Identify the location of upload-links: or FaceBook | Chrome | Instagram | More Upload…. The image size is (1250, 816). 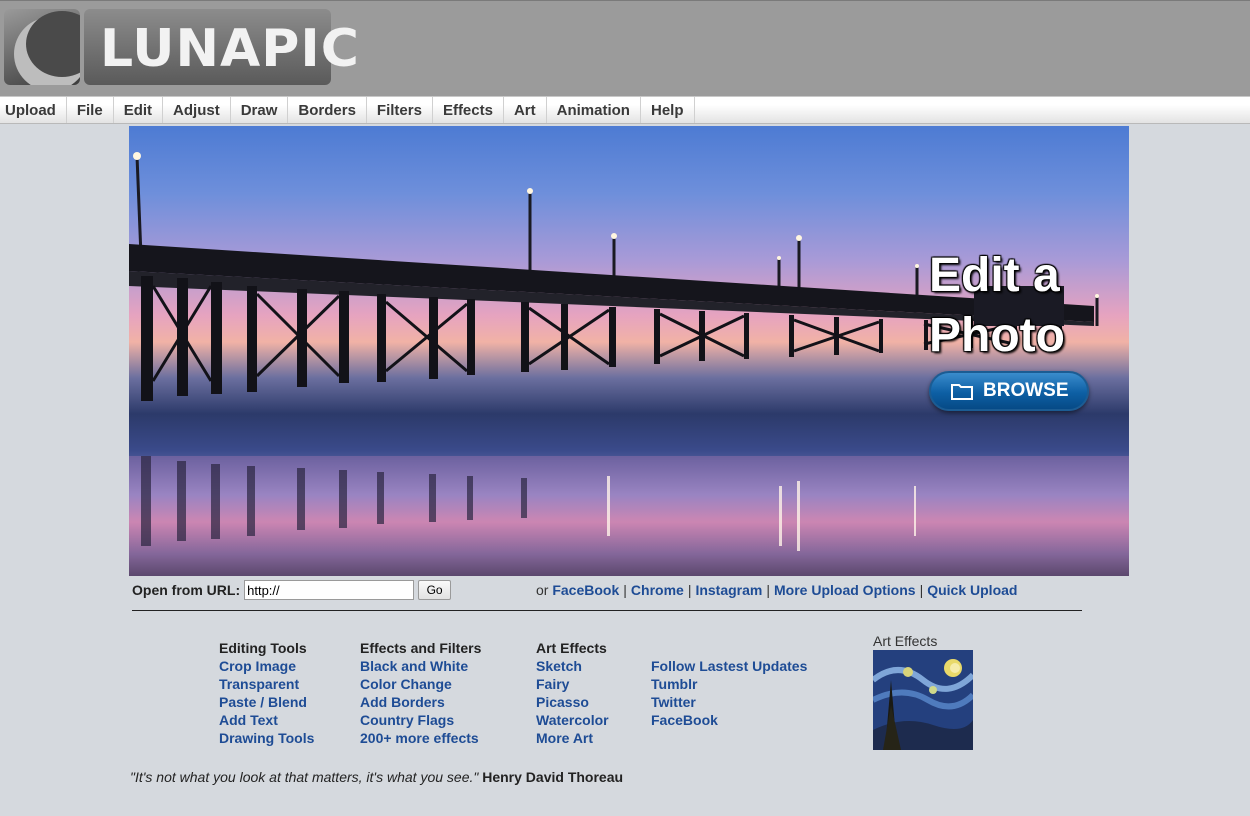
(777, 590).